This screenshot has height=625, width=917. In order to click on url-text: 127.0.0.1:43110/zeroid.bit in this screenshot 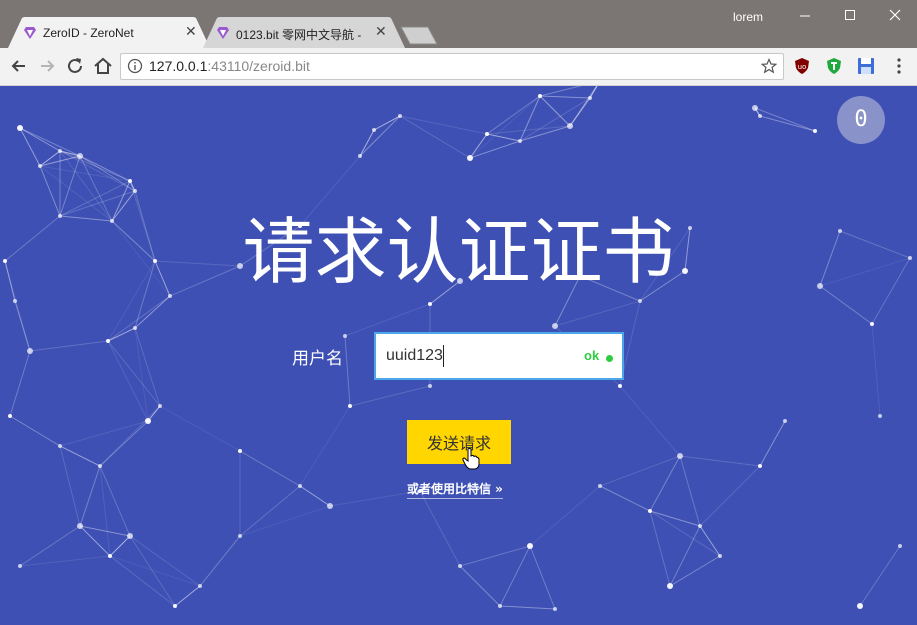, I will do `click(229, 66)`.